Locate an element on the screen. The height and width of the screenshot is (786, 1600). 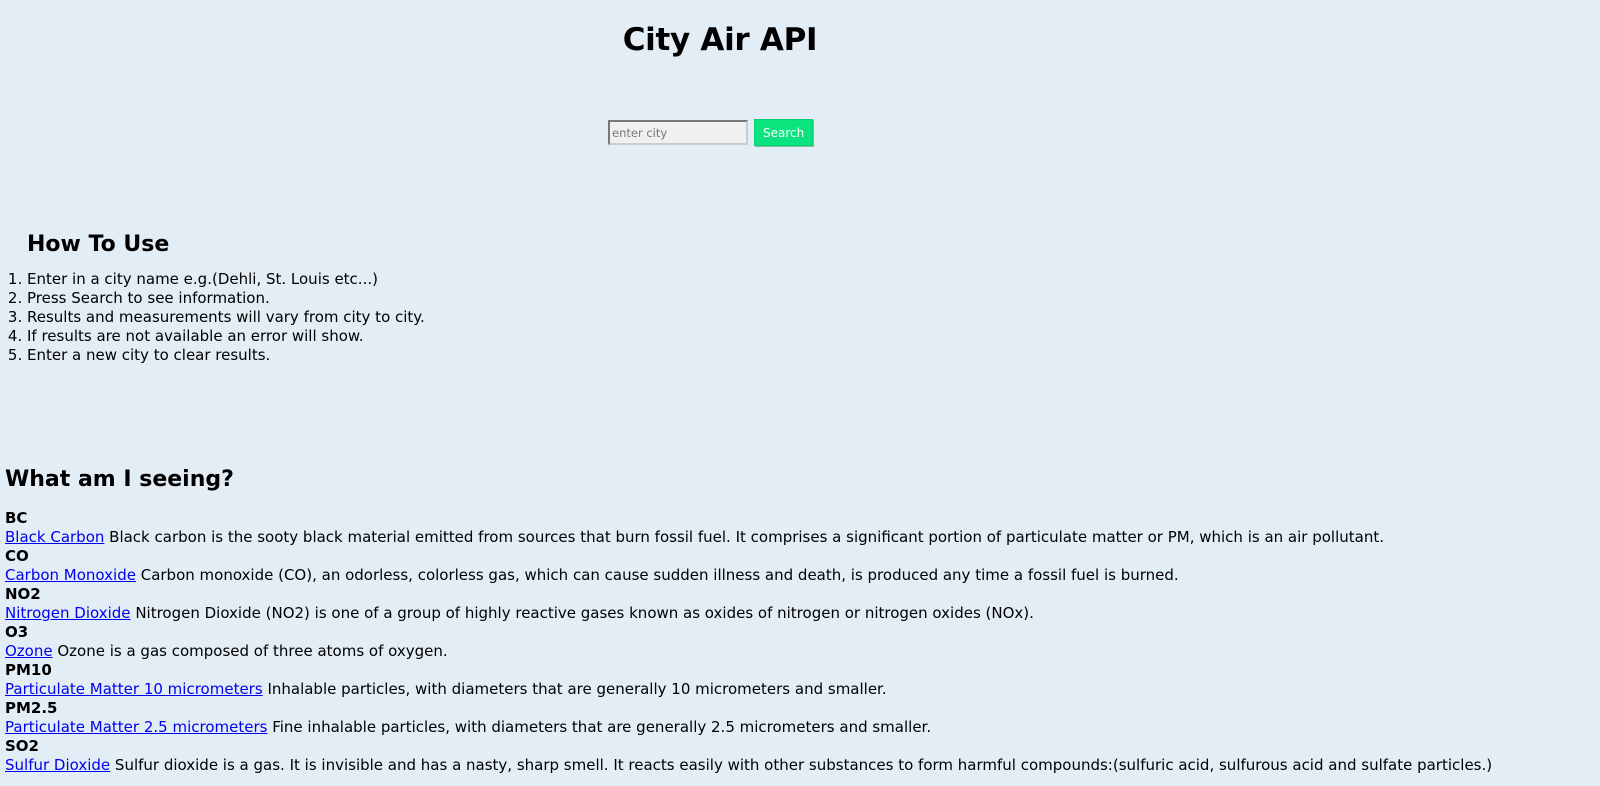
pm10-link: Particulate Matter 10 micrometers is located at coordinates (134, 689).